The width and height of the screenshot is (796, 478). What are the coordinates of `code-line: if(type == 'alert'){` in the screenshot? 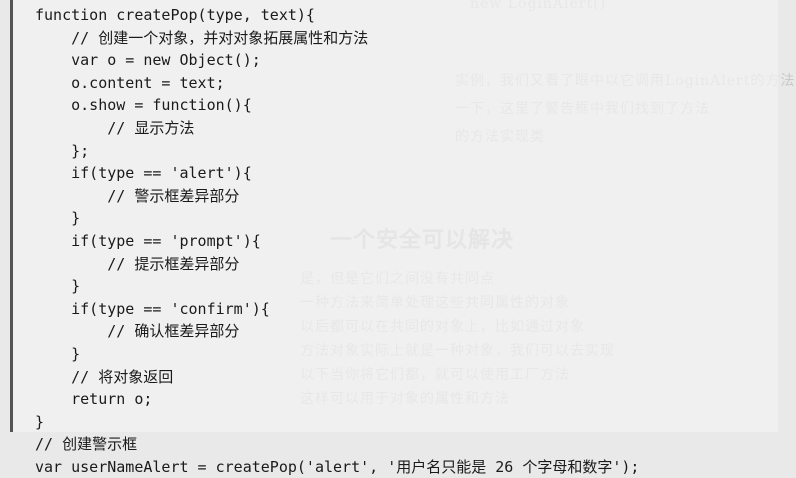 It's located at (143, 173).